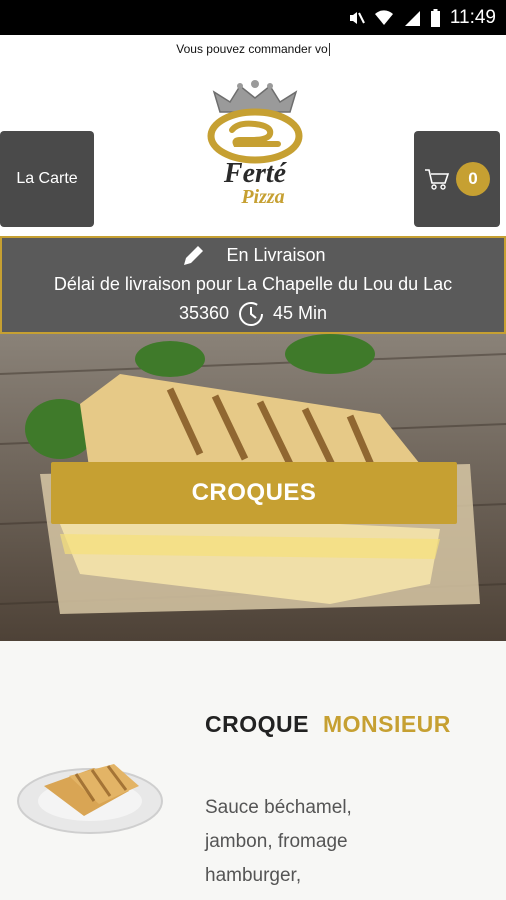  I want to click on clock-icon, so click(251, 313).